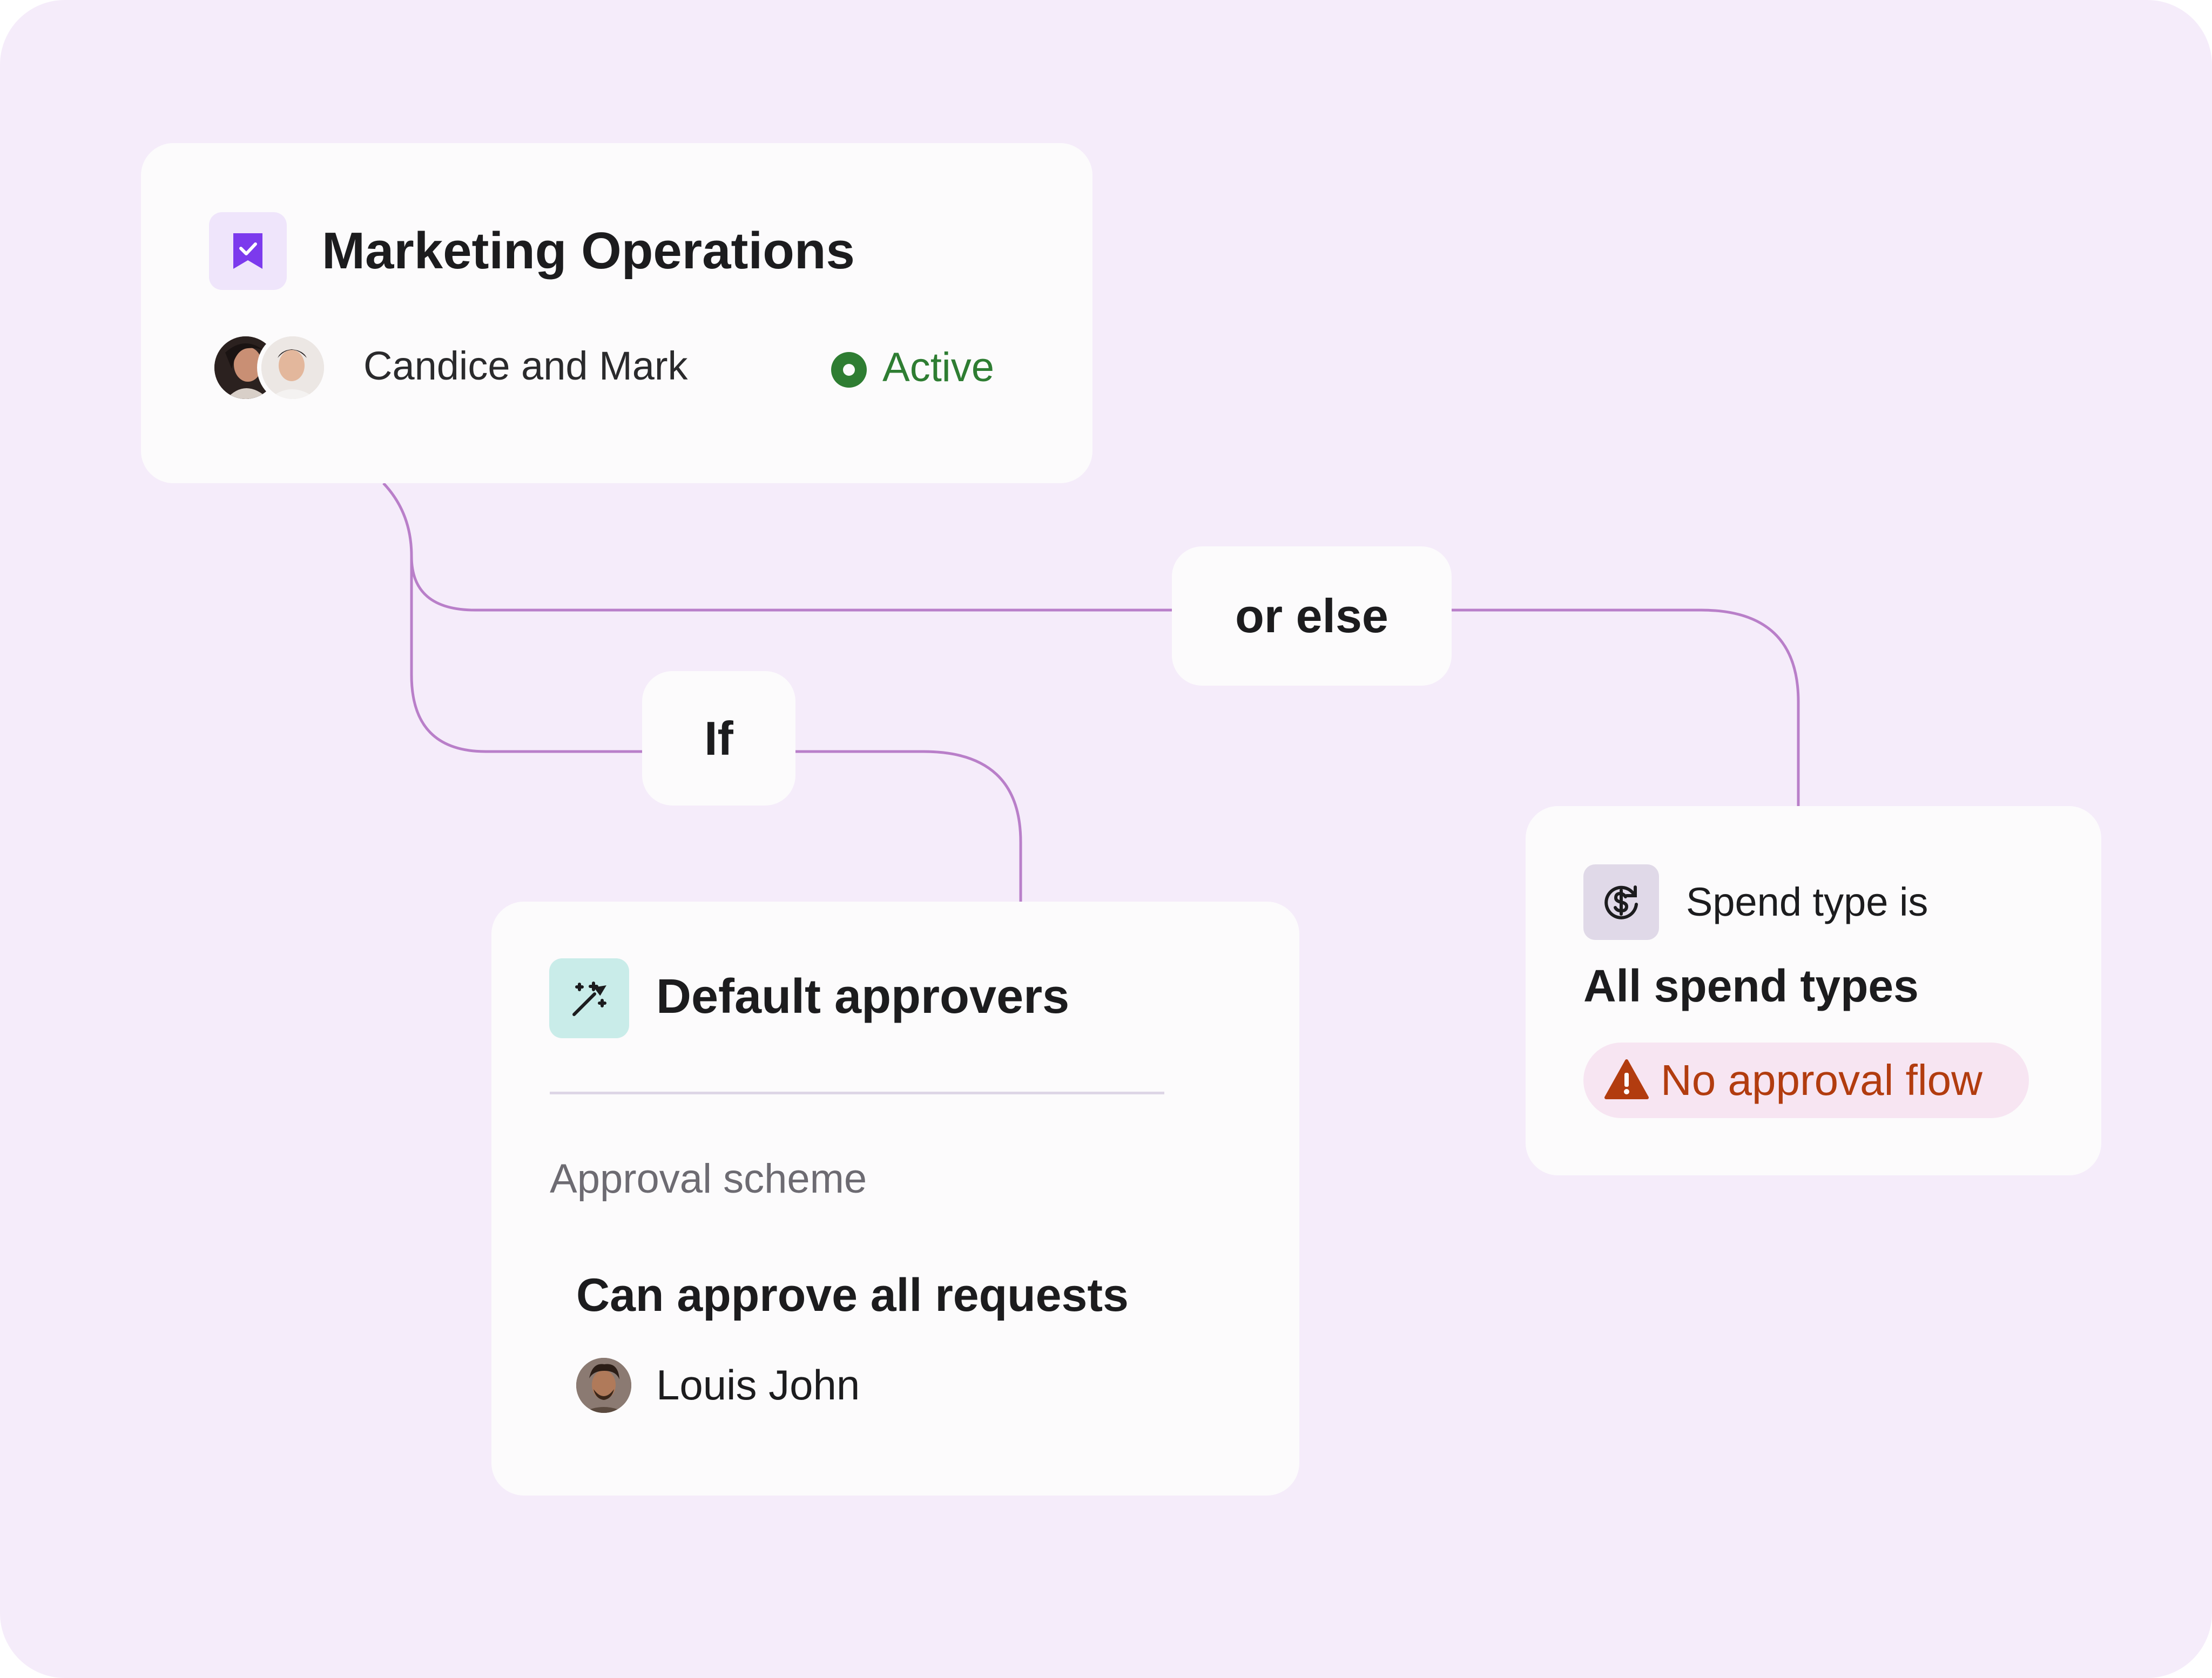 The height and width of the screenshot is (1678, 2212). What do you see at coordinates (849, 370) in the screenshot?
I see `status-active-icon` at bounding box center [849, 370].